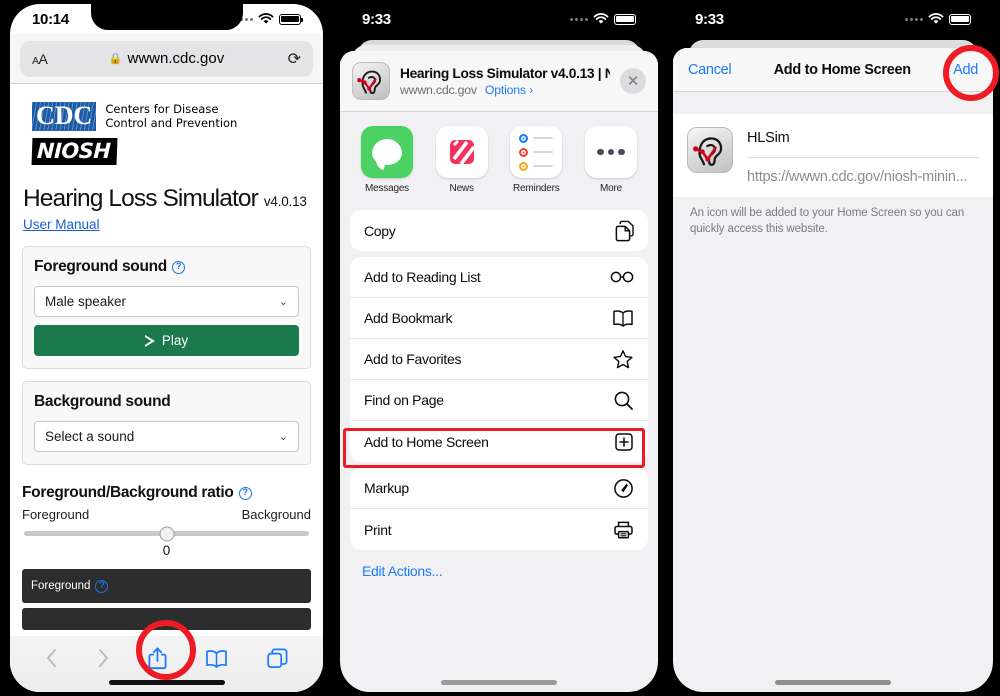  Describe the element at coordinates (499, 318) in the screenshot. I see `action-add-bookmark: Add Bookmark` at that location.